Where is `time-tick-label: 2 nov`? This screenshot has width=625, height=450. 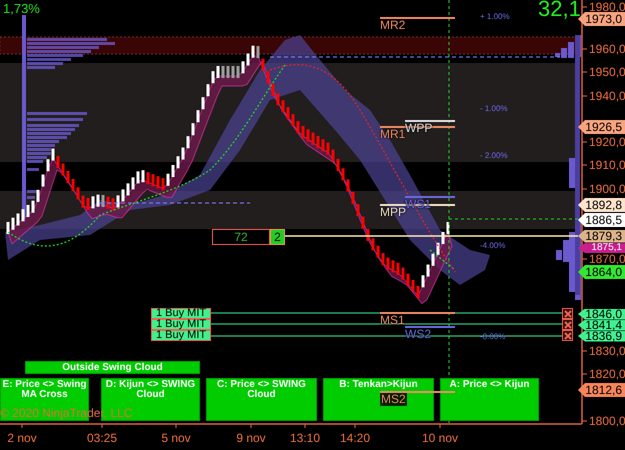 time-tick-label: 2 nov is located at coordinates (22, 438).